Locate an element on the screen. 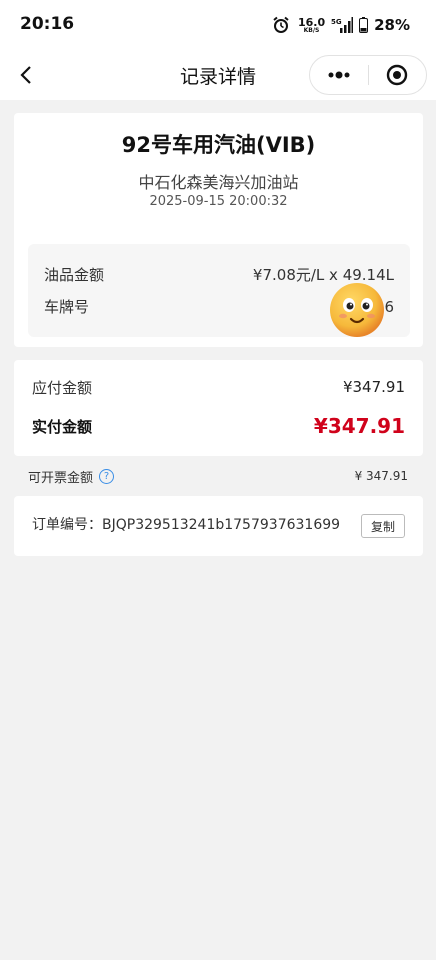 The image size is (436, 960). amount-card: 应付金额 ¥347.91 实付金额 ¥347.91 is located at coordinates (218, 408).